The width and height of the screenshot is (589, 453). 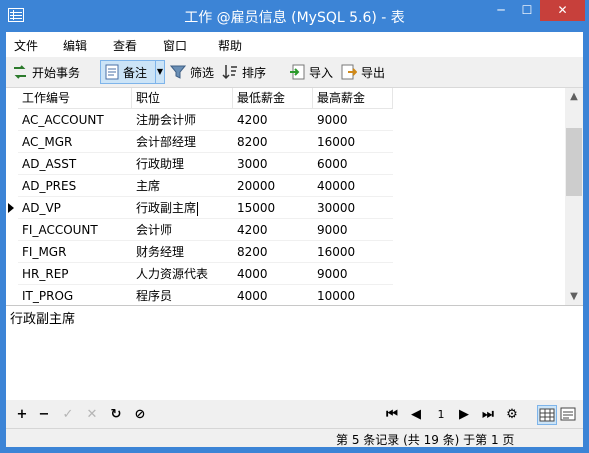 I want to click on settings-gear-icon: ⚙, so click(x=512, y=415).